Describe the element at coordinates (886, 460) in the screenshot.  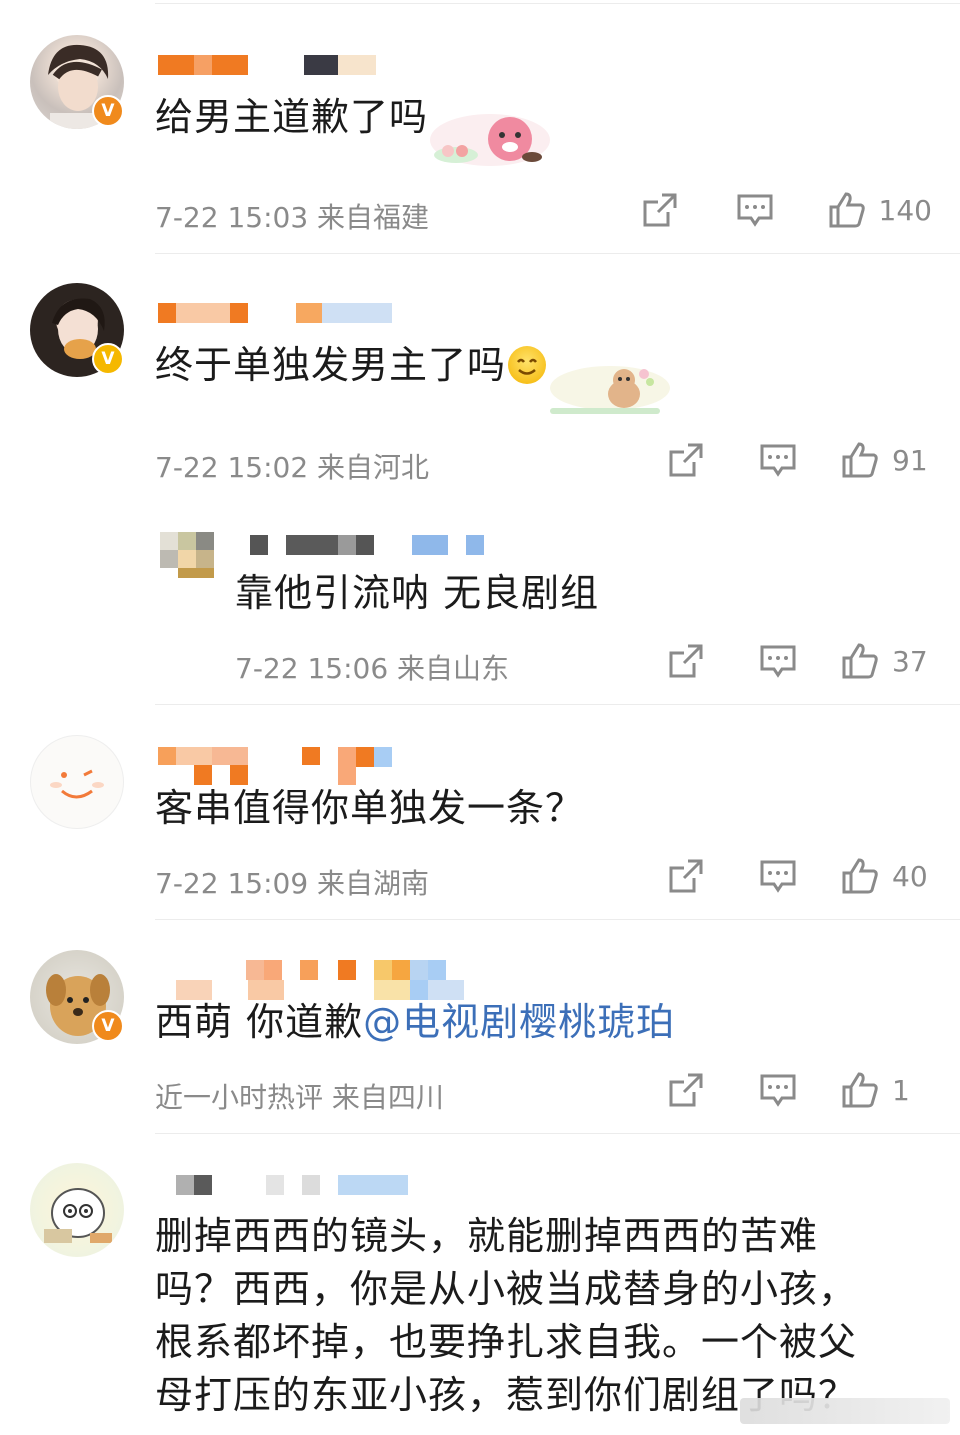
I see `like-button: 91` at that location.